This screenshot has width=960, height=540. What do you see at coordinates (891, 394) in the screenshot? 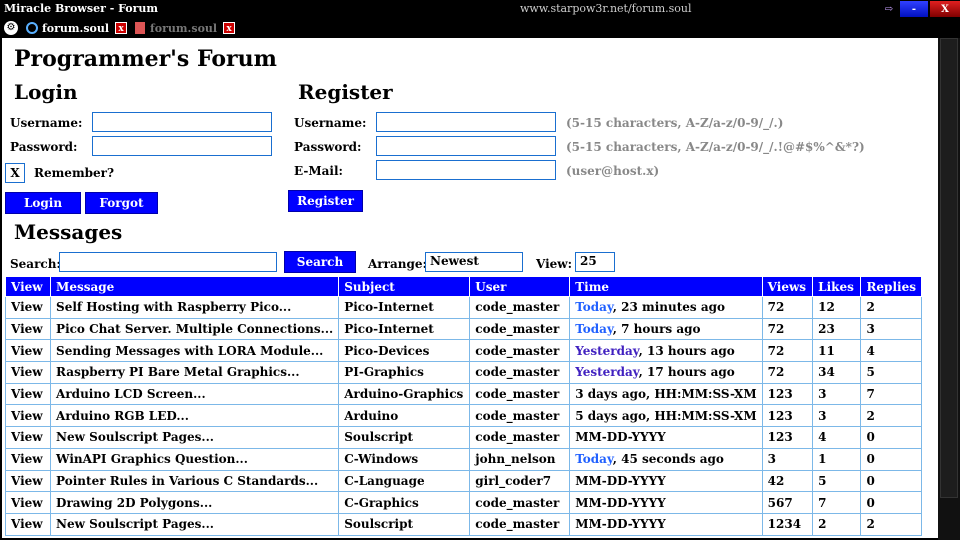
I see `message-replies: 7` at bounding box center [891, 394].